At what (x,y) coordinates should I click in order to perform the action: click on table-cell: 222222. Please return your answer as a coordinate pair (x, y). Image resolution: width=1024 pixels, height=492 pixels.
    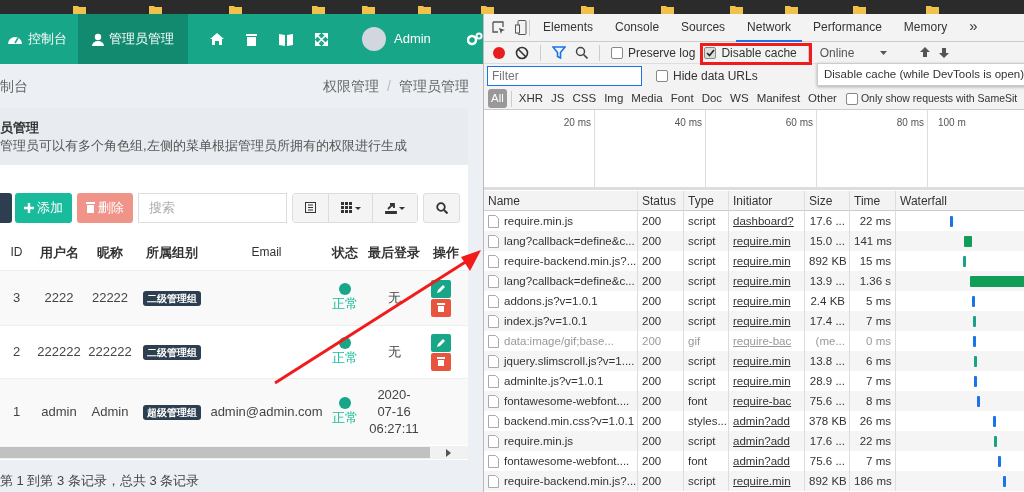
    Looking at the image, I should click on (59, 351).